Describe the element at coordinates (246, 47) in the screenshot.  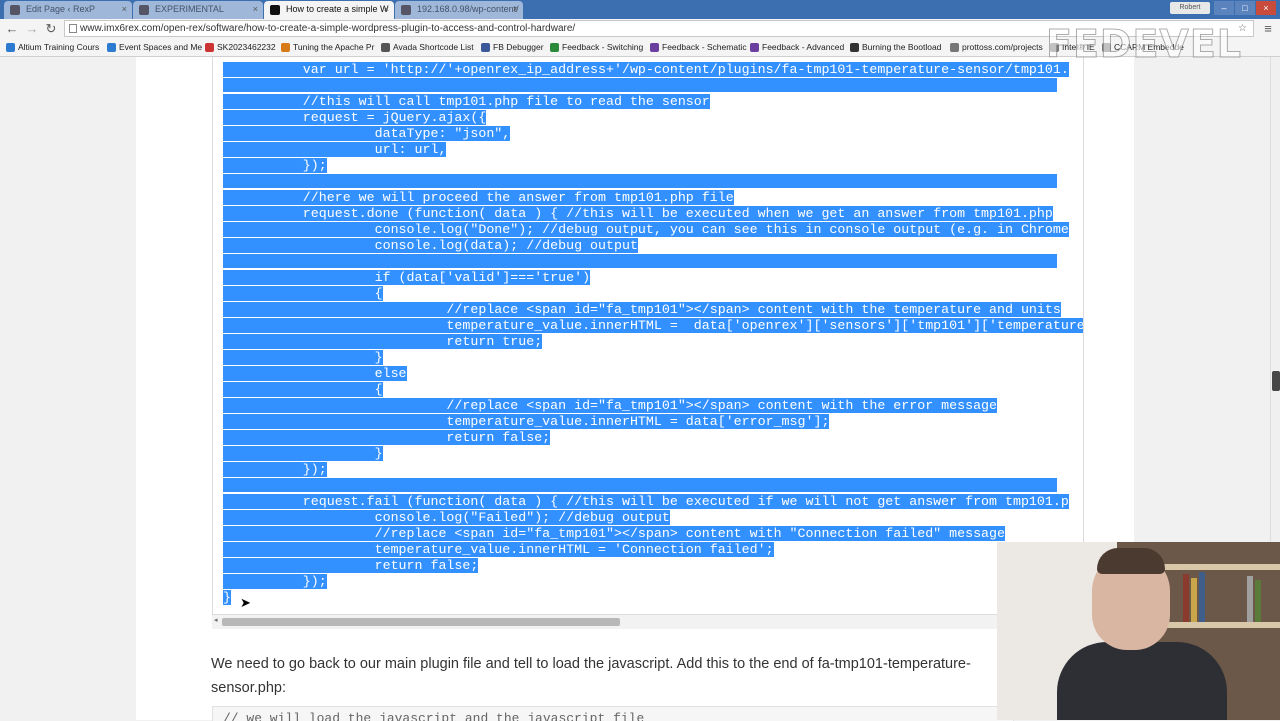
I see `bookmark-item: SK2023462232` at that location.